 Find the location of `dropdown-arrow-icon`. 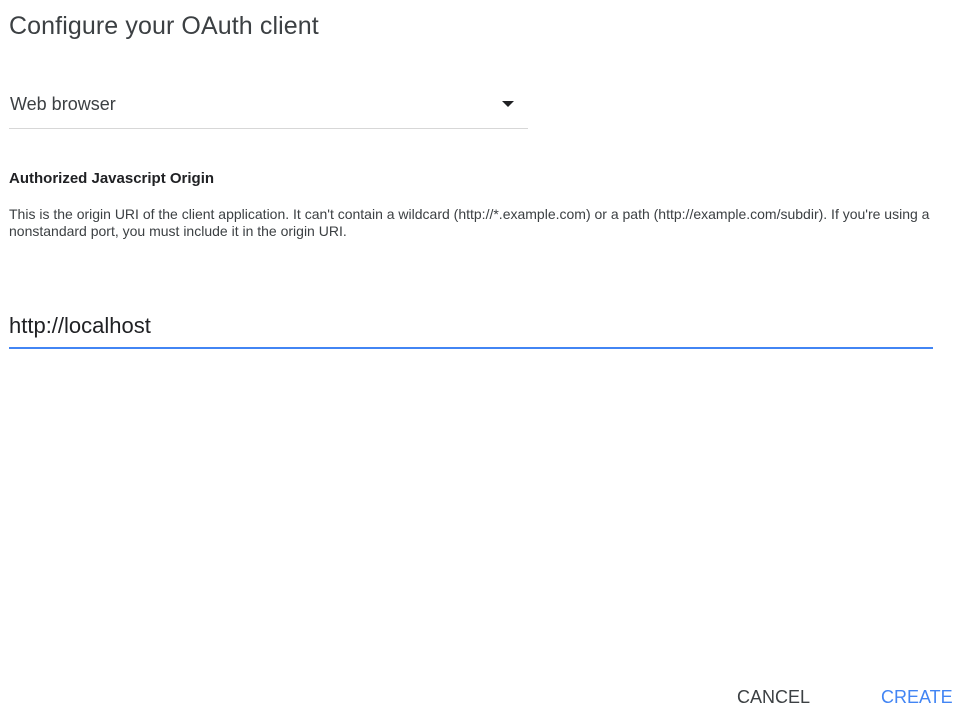

dropdown-arrow-icon is located at coordinates (508, 104).